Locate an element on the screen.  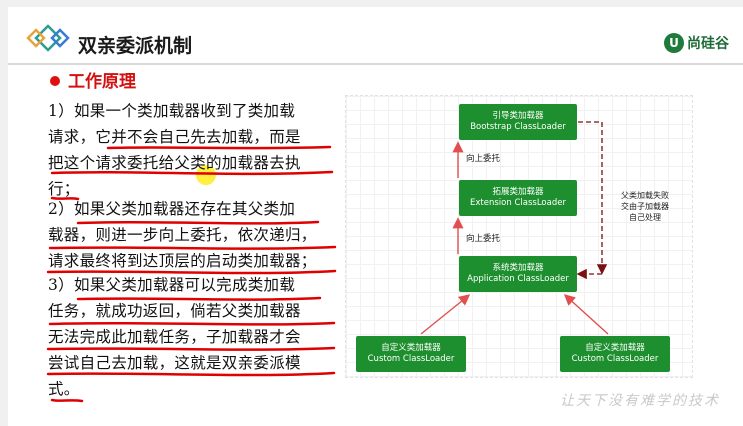
box-cn-label: 拓展类加载器 is located at coordinates (518, 192).